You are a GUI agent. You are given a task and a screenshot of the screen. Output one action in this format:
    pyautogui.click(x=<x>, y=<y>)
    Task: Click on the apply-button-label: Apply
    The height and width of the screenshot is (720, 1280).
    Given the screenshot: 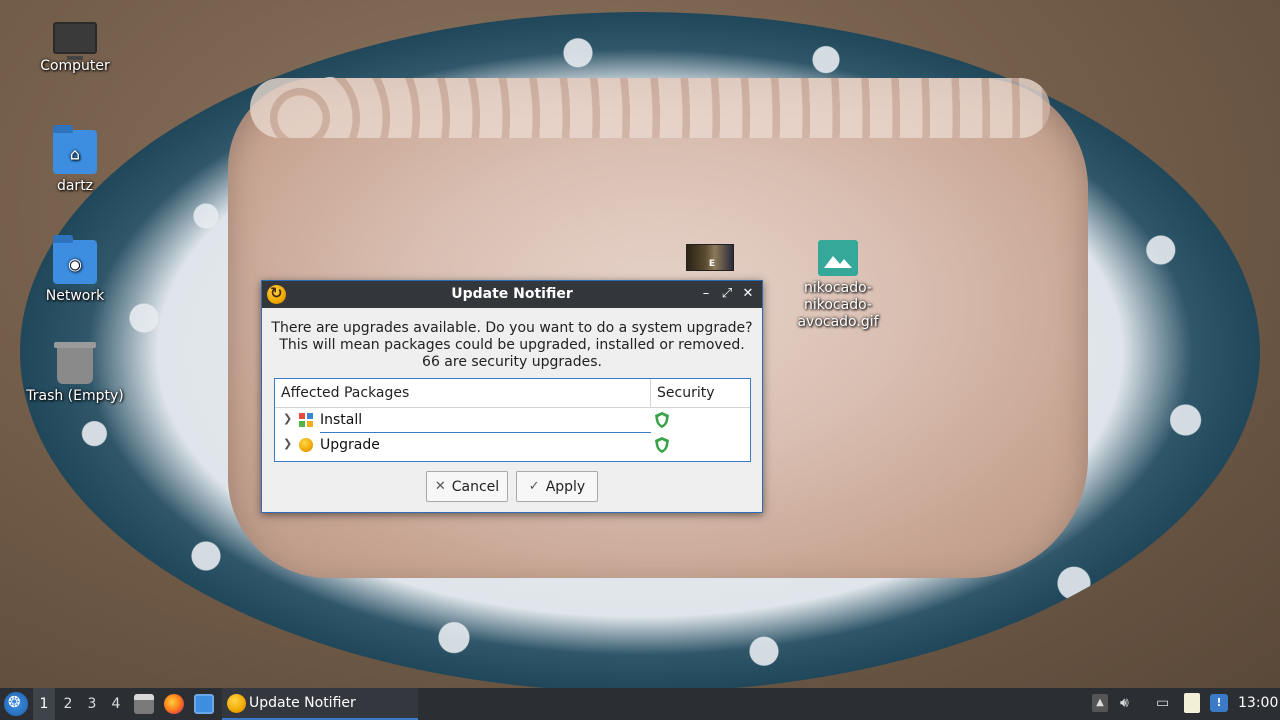 What is the action you would take?
    pyautogui.click(x=565, y=486)
    